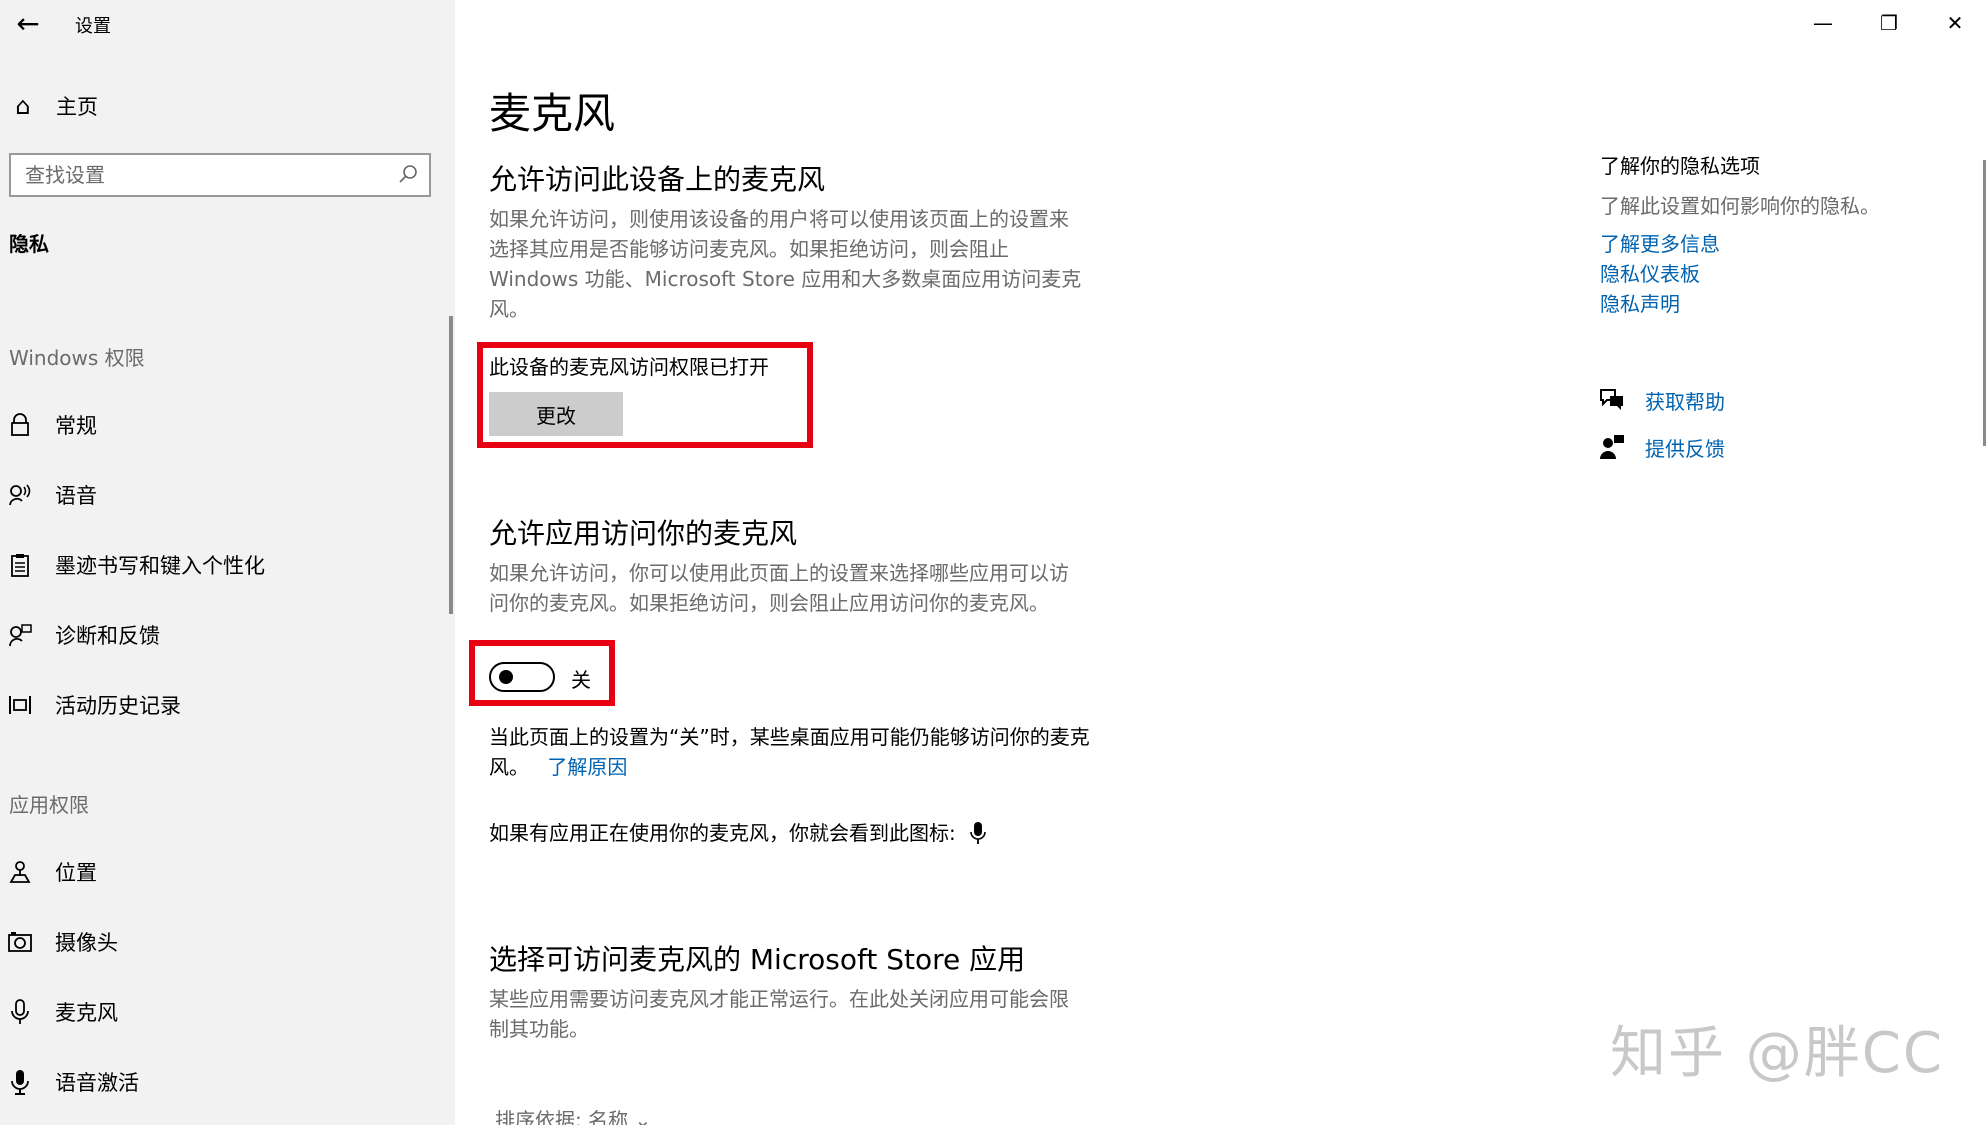 The height and width of the screenshot is (1125, 1988). What do you see at coordinates (220, 1012) in the screenshot?
I see `sidebar-item-microphone: 麦克风` at bounding box center [220, 1012].